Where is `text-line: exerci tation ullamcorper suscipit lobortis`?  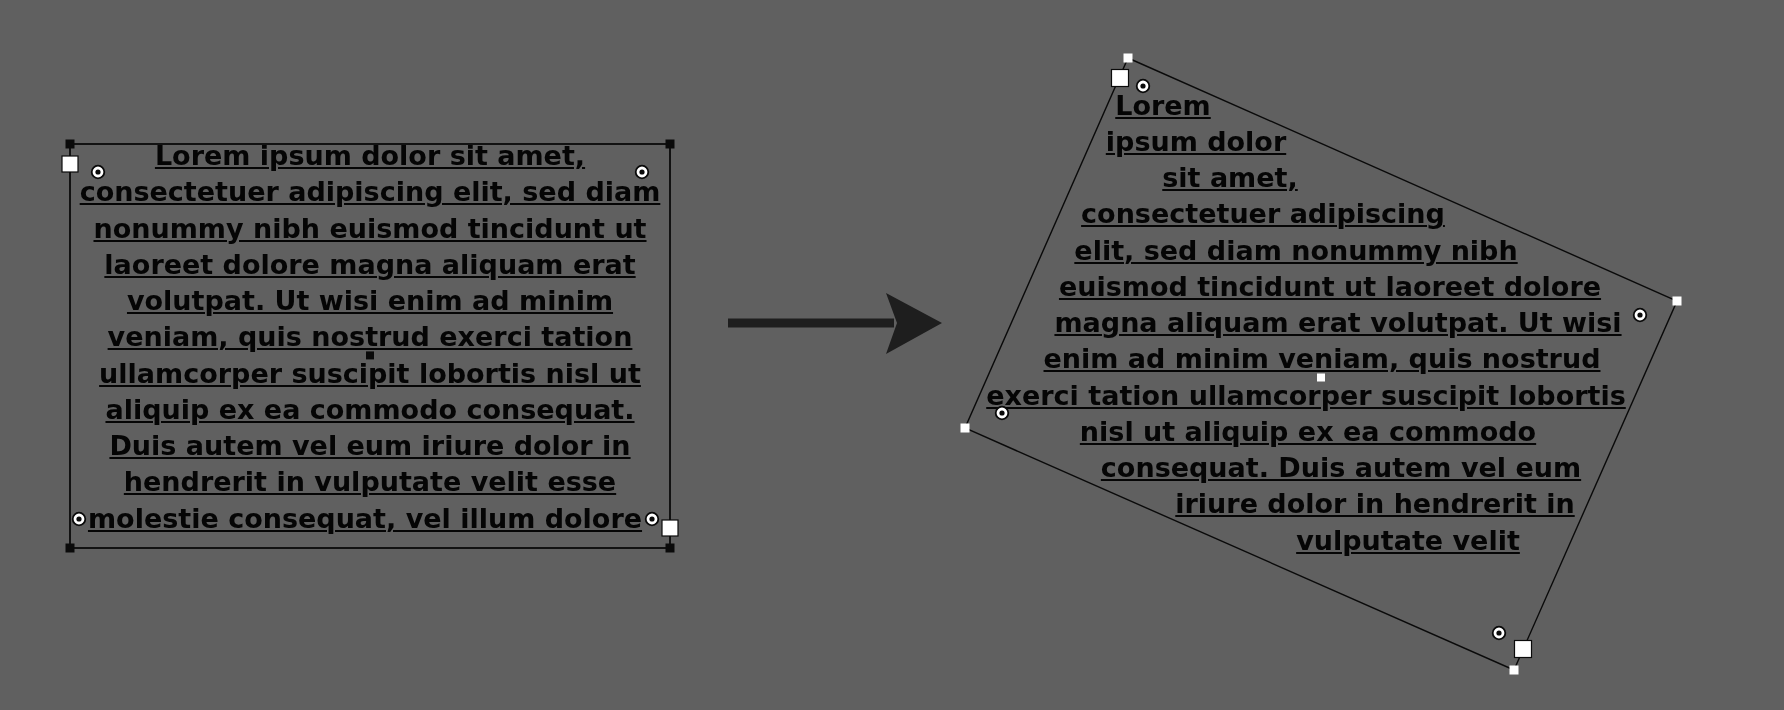 text-line: exerci tation ullamcorper suscipit lobortis is located at coordinates (1306, 395).